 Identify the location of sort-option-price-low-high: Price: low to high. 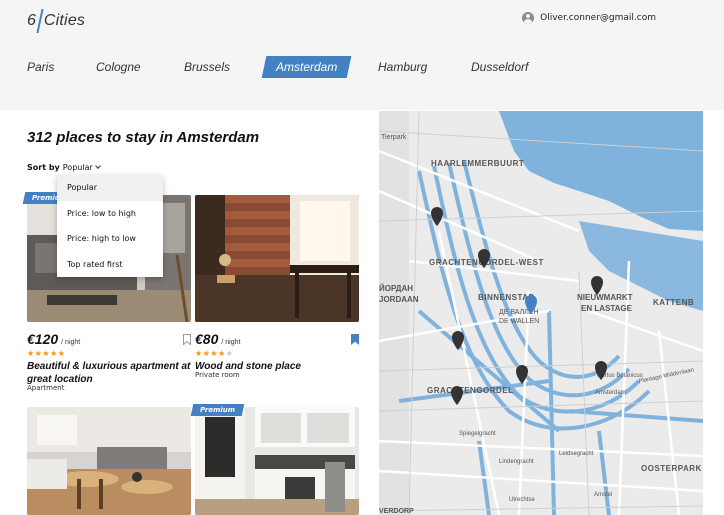
(110, 214).